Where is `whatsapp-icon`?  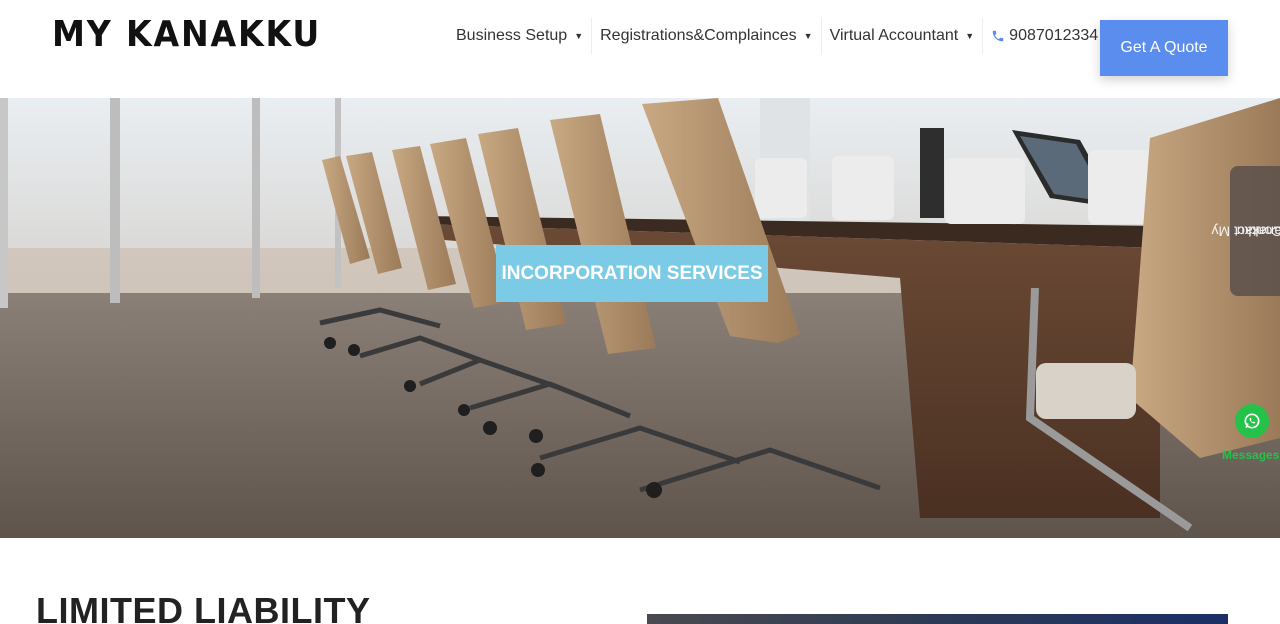
whatsapp-icon is located at coordinates (1252, 421).